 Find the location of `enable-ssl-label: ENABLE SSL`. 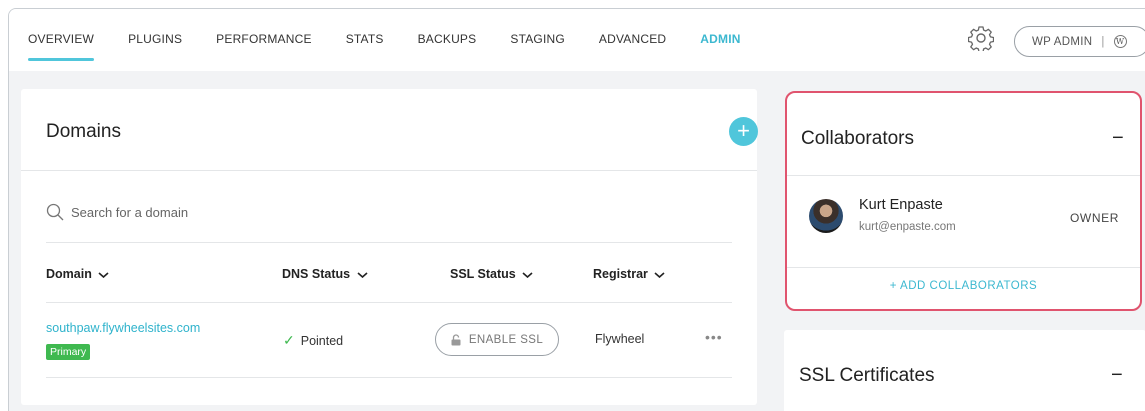

enable-ssl-label: ENABLE SSL is located at coordinates (506, 339).